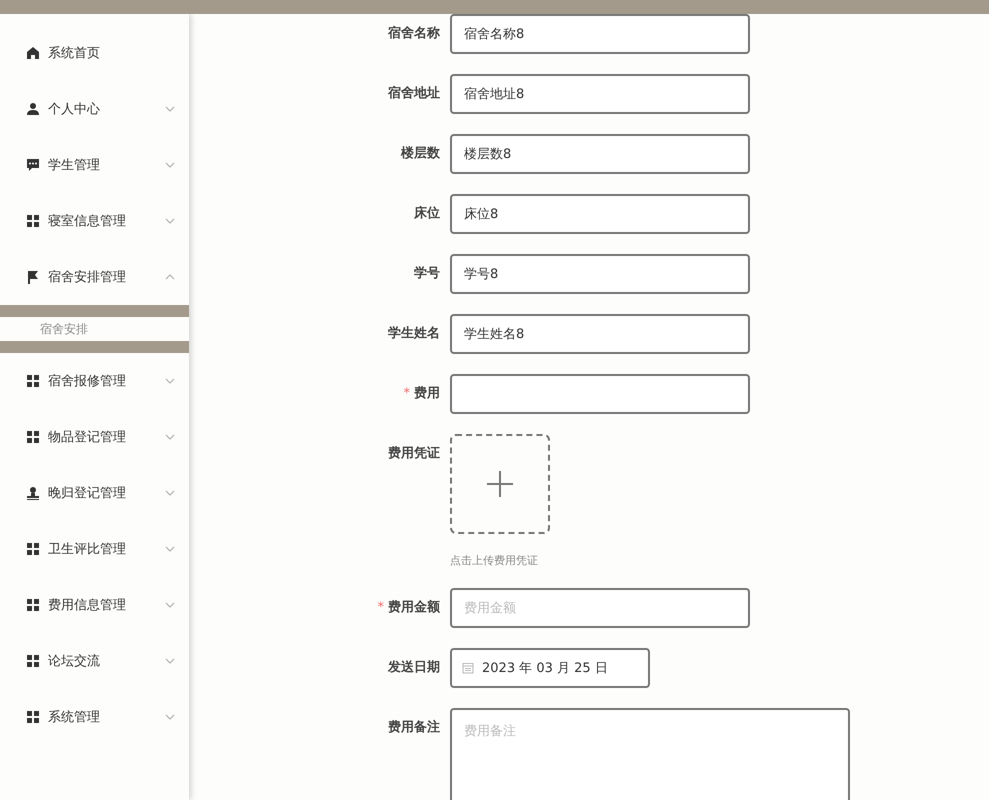 The image size is (989, 800). What do you see at coordinates (600, 94) in the screenshot?
I see `input-field: 宿舍地址8` at bounding box center [600, 94].